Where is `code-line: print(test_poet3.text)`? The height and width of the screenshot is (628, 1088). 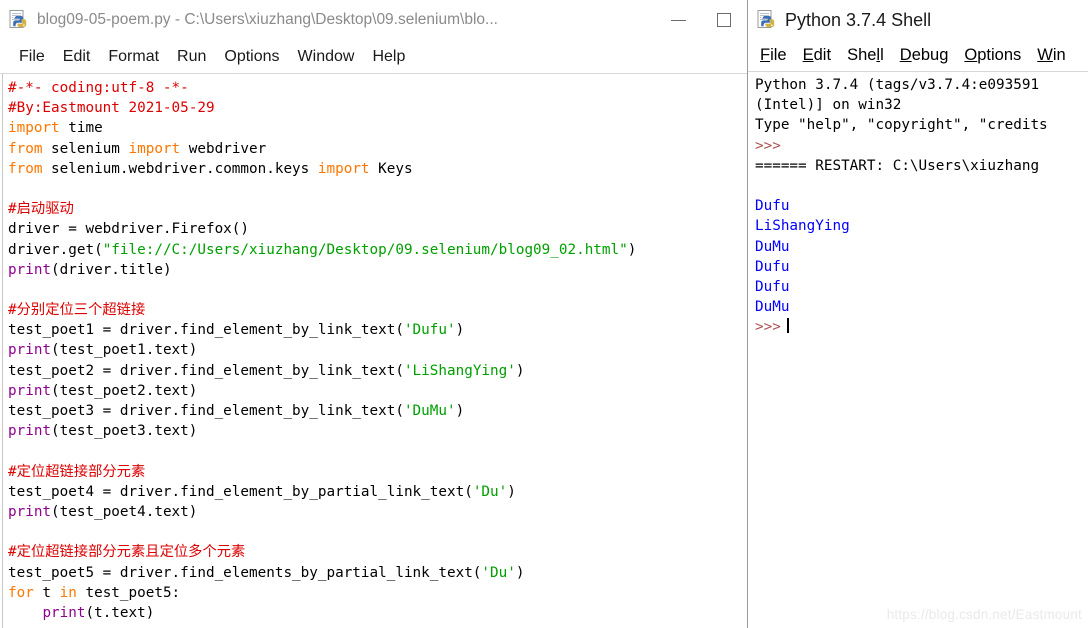 code-line: print(test_poet3.text) is located at coordinates (103, 431).